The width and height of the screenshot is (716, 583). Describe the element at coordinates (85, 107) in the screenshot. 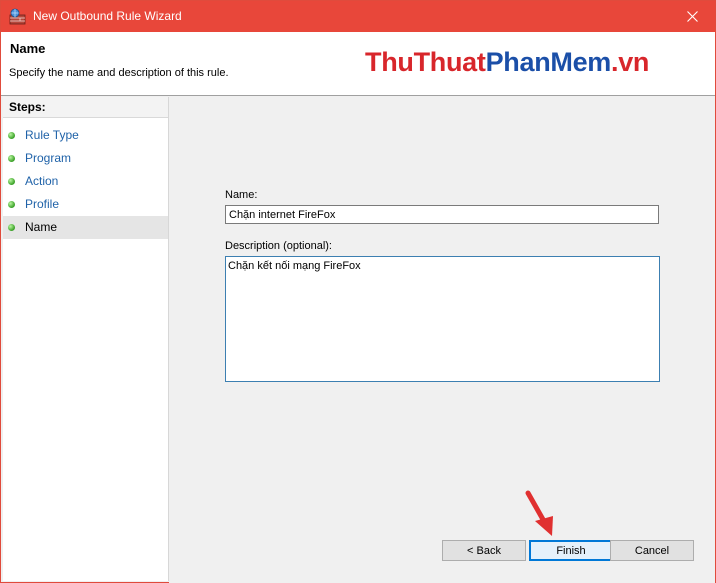

I see `steps-title: Steps:` at that location.